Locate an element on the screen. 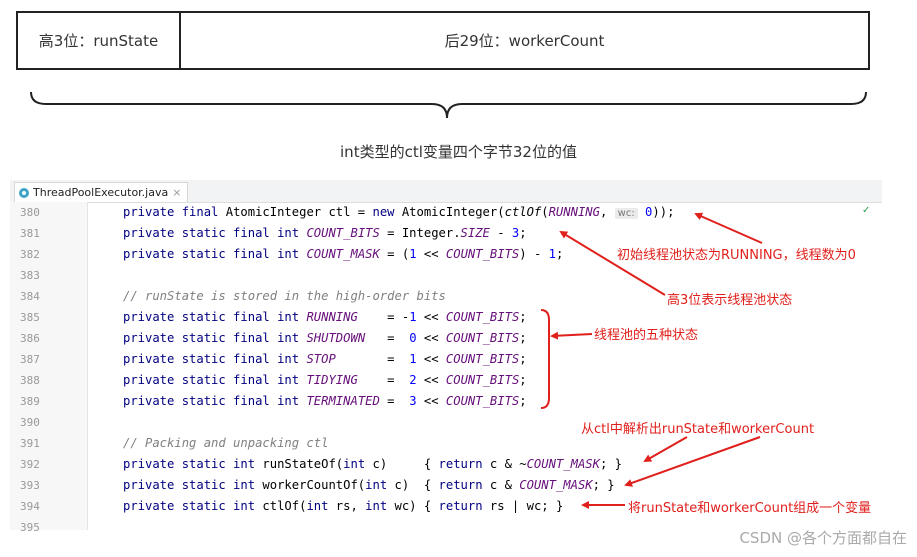 This screenshot has width=917, height=557. arrow-initial-state is located at coordinates (728, 228).